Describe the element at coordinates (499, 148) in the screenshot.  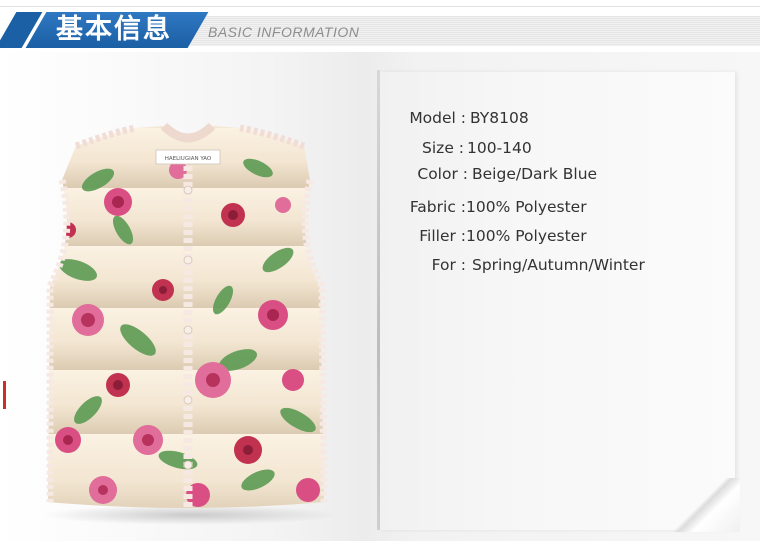
I see `spec-value: 100-140` at that location.